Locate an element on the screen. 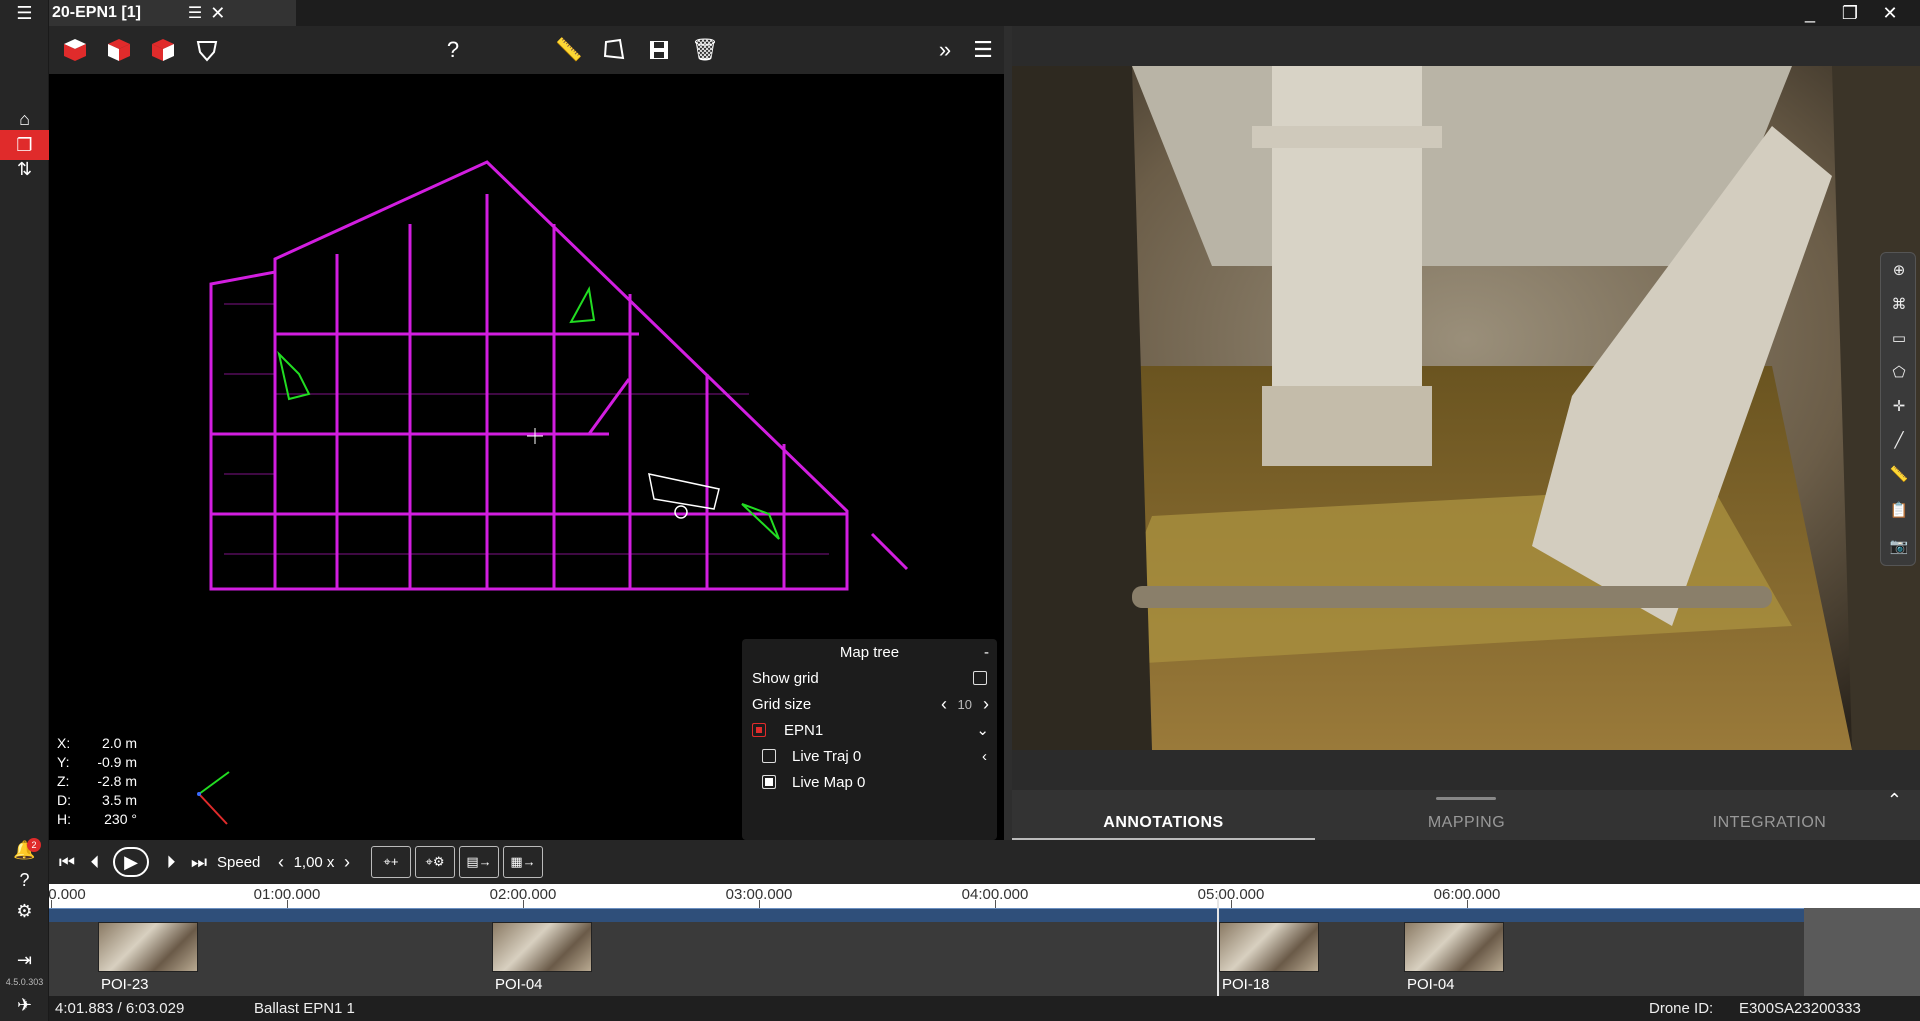 The width and height of the screenshot is (1920, 1021). playback-controls: ⏮ ⏴ ▶ ⏵ ⏭ Speed ‹ 1,00 x › ⌖+ ⌖⚙ ▤→ ▦→ is located at coordinates (984, 862).